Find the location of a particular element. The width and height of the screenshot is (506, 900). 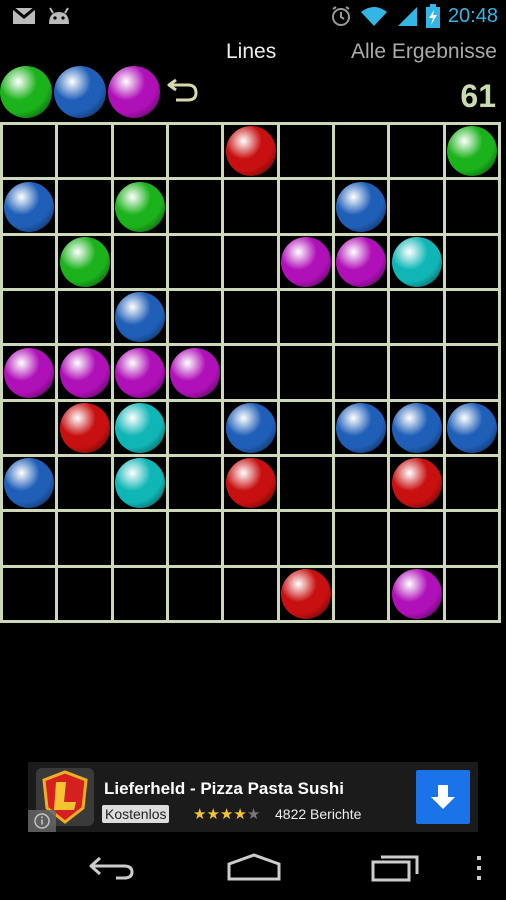

gmail-icon is located at coordinates (24, 15).